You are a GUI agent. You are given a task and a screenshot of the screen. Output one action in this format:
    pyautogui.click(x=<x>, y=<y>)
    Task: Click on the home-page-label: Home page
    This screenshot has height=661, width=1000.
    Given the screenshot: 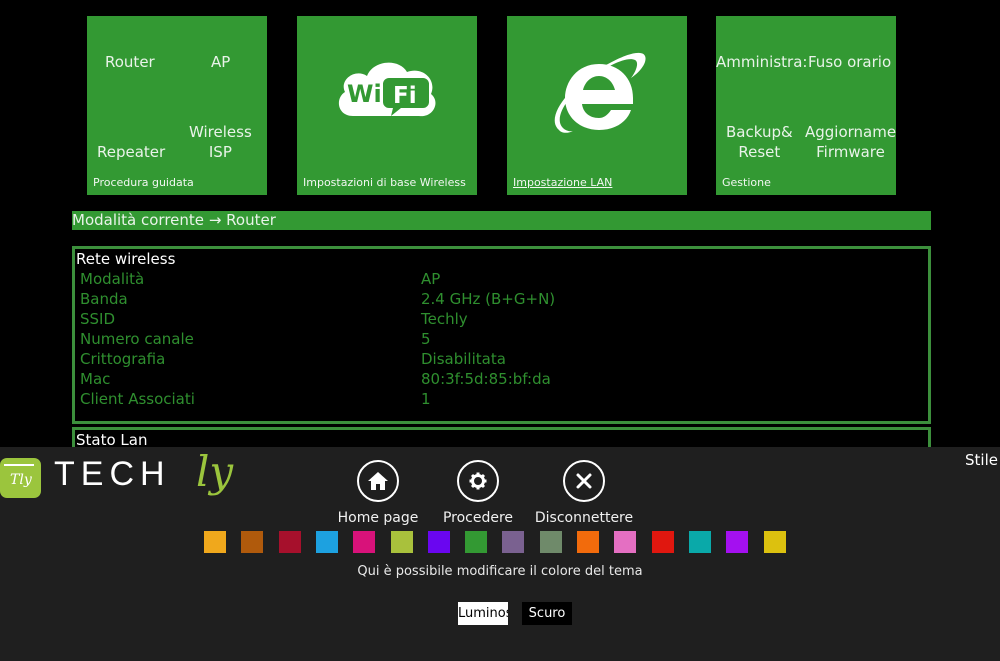 What is the action you would take?
    pyautogui.click(x=378, y=518)
    